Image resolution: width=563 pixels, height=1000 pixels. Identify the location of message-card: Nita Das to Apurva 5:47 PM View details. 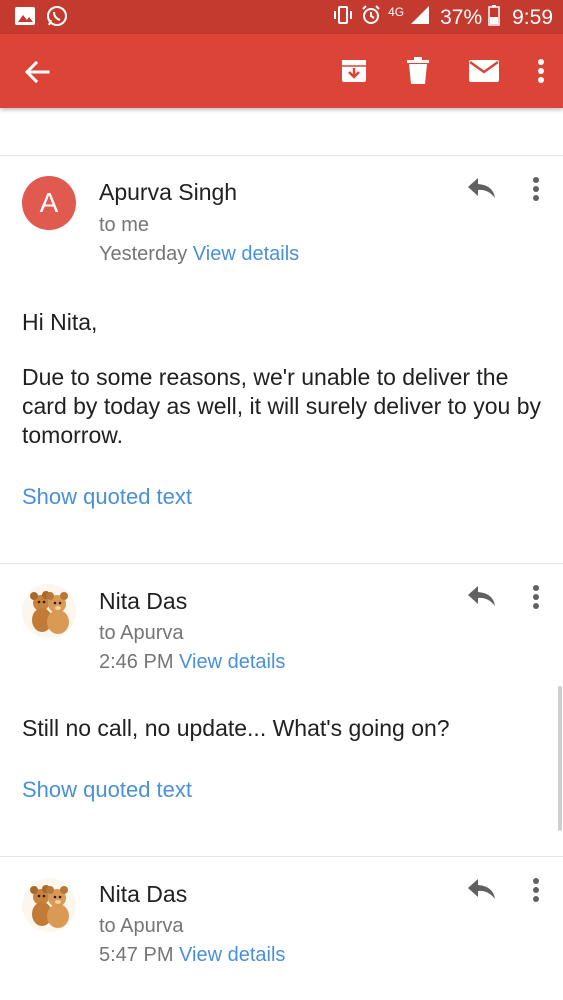
(281, 928).